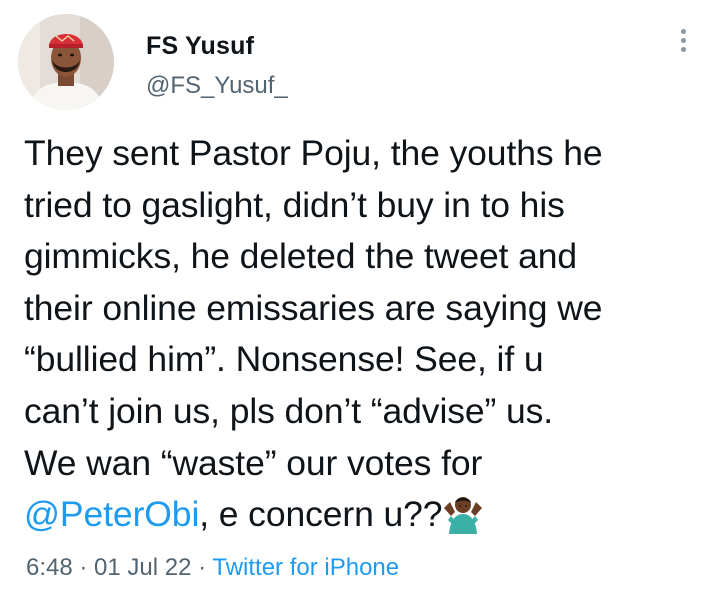 This screenshot has height=592, width=720. What do you see at coordinates (200, 46) in the screenshot?
I see `author-display-name: FS Yusuf` at bounding box center [200, 46].